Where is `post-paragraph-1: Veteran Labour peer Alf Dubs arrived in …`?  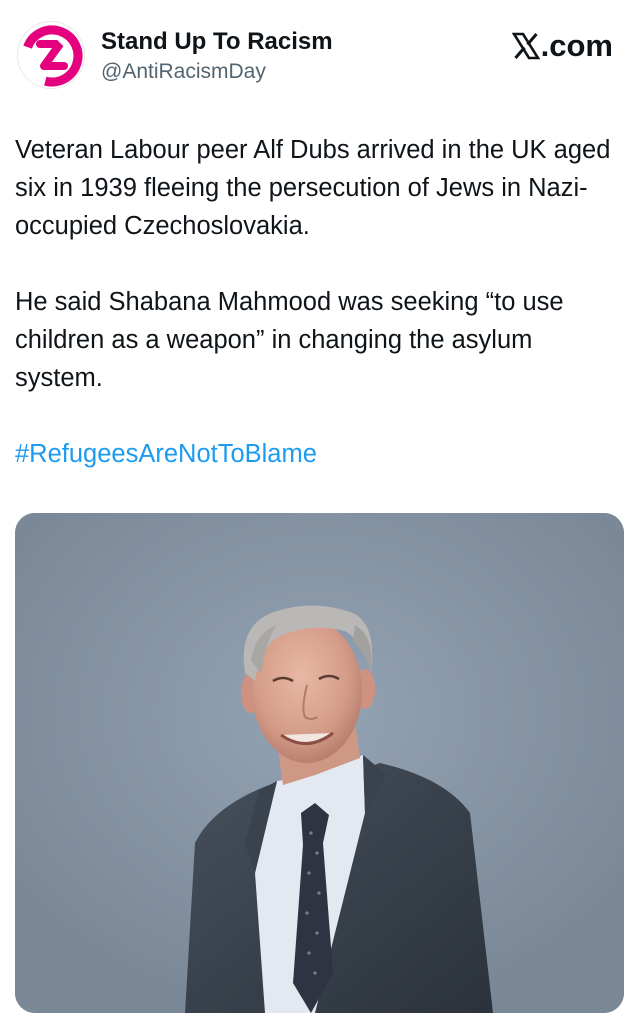 post-paragraph-1: Veteran Labour peer Alf Dubs arrived in … is located at coordinates (313, 188).